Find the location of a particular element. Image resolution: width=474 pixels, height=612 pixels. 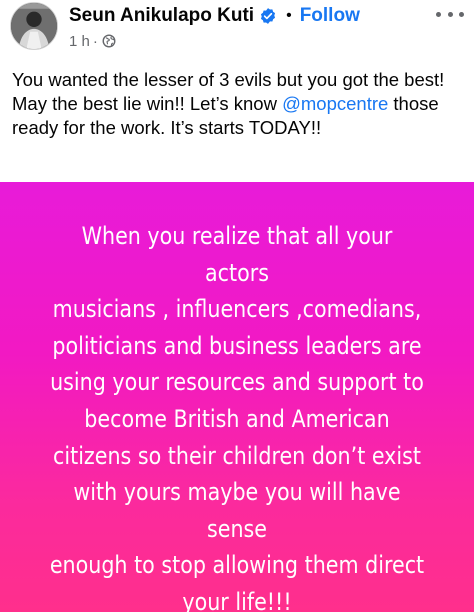

mention-link: @mopcentre is located at coordinates (335, 103).